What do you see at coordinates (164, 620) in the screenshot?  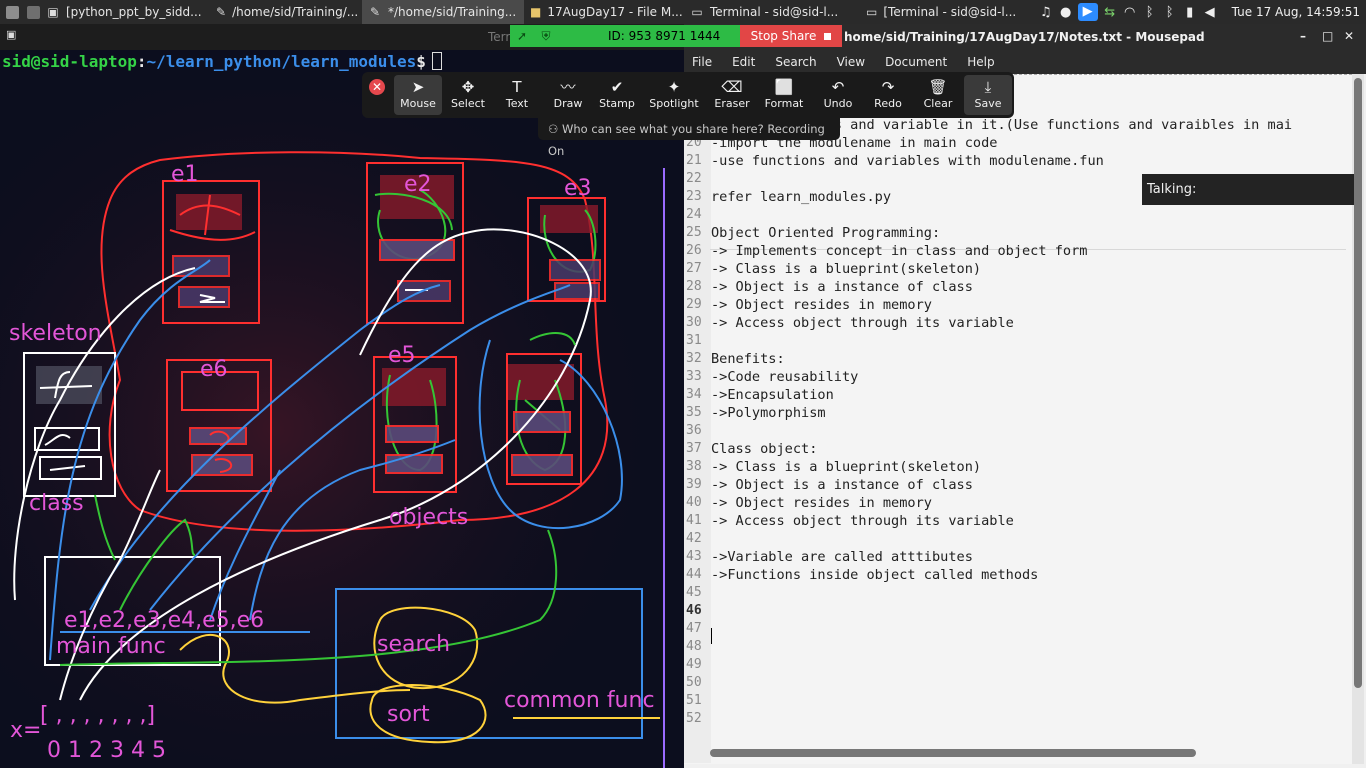 I see `label-main-list: e1,e2,e3,e4,e5,e6` at bounding box center [164, 620].